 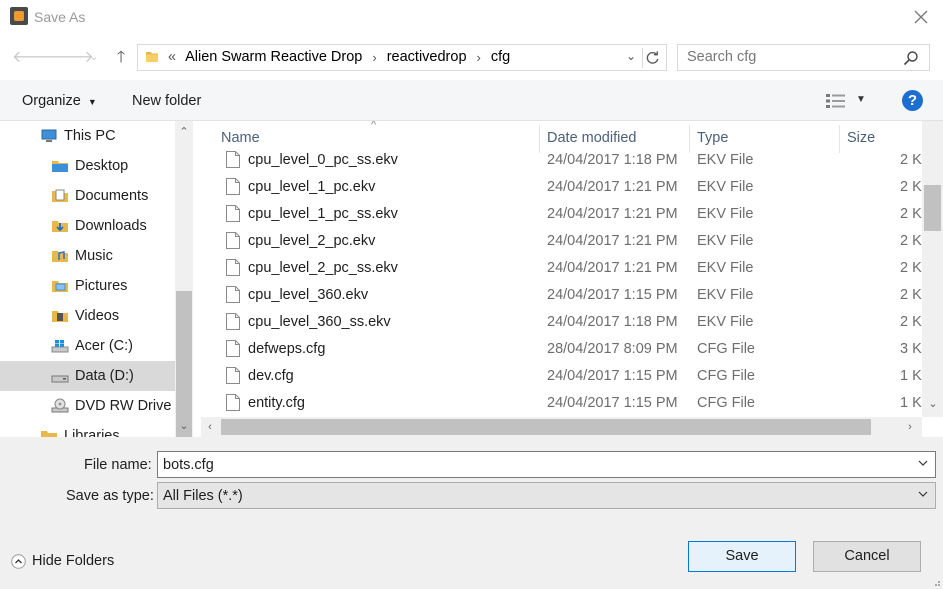 What do you see at coordinates (87, 286) in the screenshot?
I see `nav-item-pictures: Pictures` at bounding box center [87, 286].